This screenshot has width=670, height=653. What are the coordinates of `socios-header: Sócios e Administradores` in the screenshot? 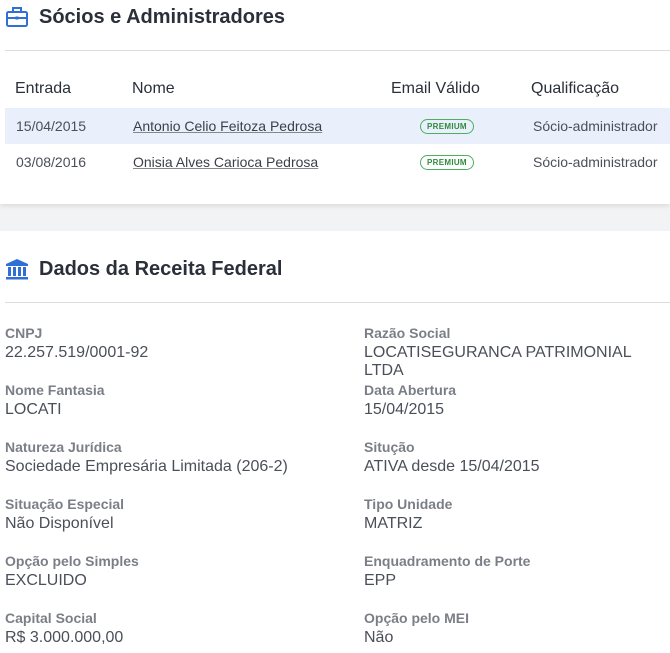 It's located at (145, 17).